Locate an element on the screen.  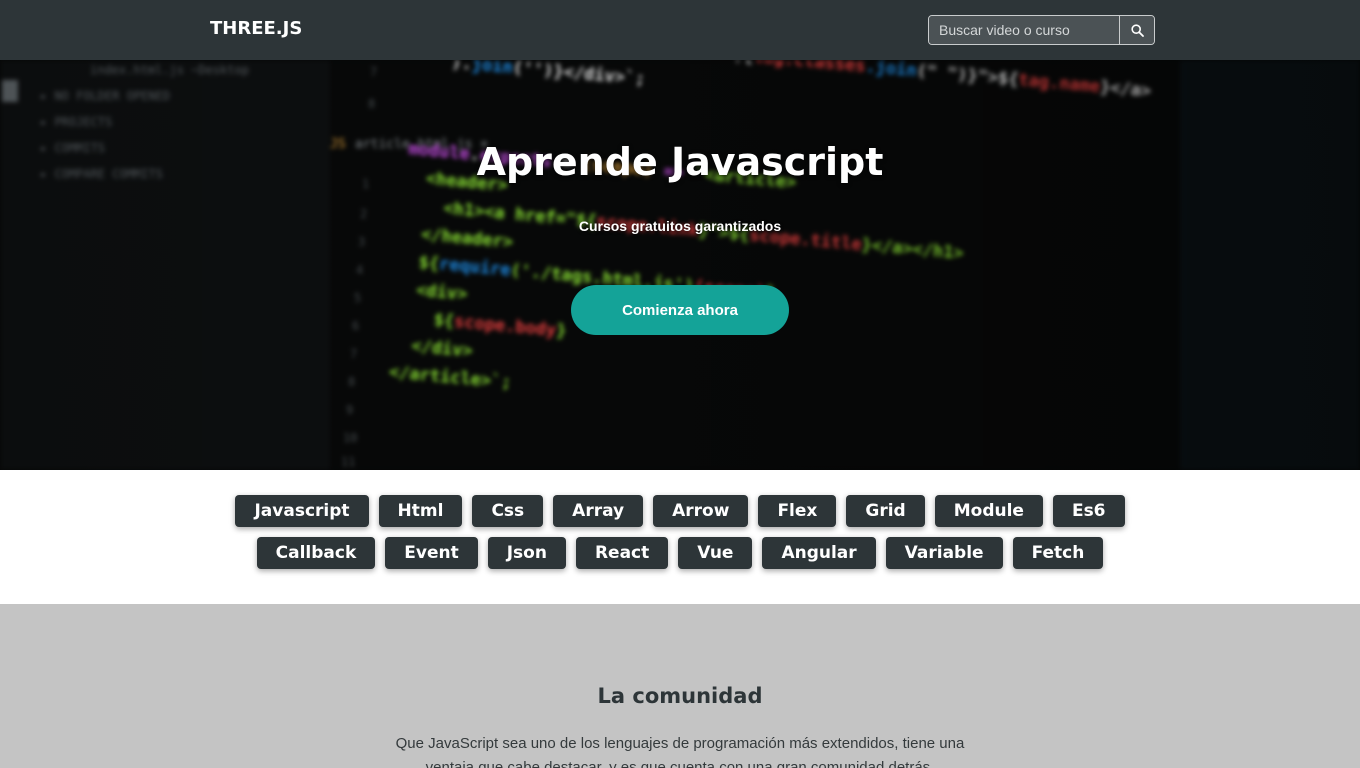
tag-button-angular: Angular is located at coordinates (819, 553).